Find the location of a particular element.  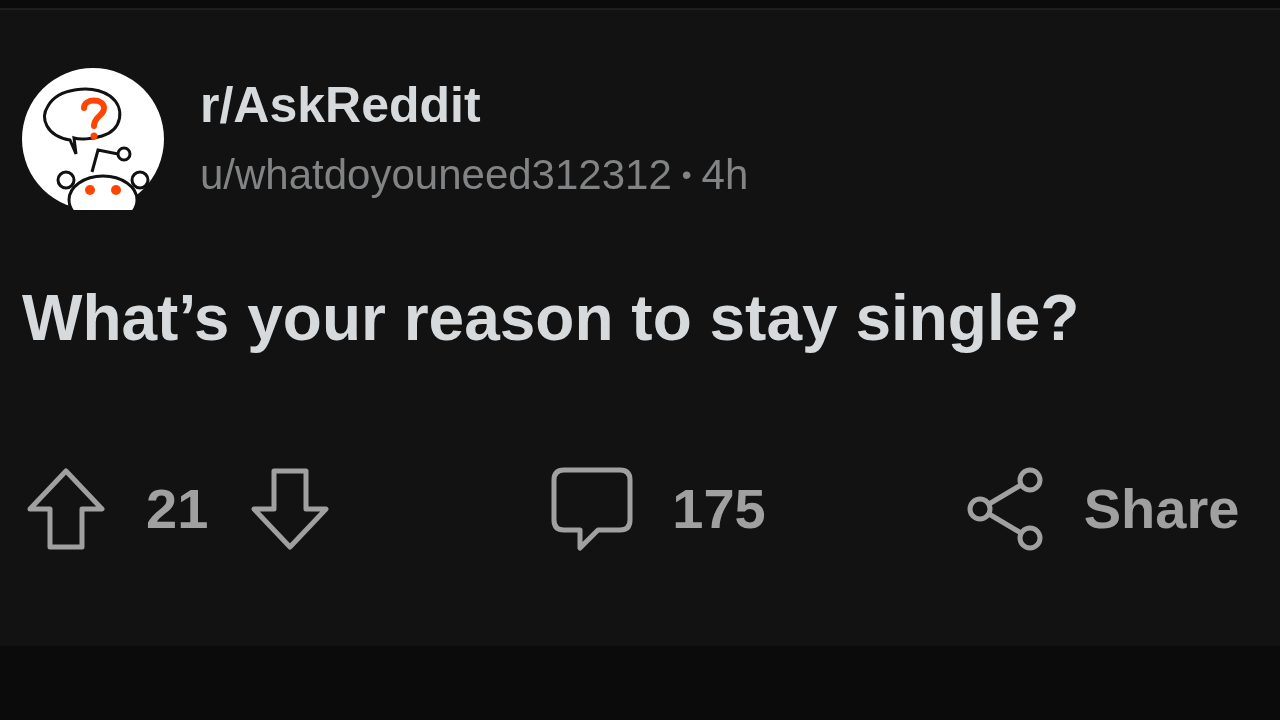

upvote-icon is located at coordinates (66, 509).